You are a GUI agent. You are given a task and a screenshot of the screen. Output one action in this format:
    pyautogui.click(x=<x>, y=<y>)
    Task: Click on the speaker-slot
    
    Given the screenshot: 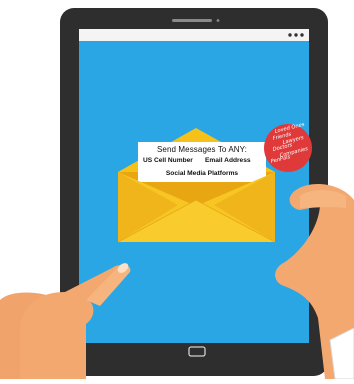 What is the action you would take?
    pyautogui.click(x=192, y=20)
    